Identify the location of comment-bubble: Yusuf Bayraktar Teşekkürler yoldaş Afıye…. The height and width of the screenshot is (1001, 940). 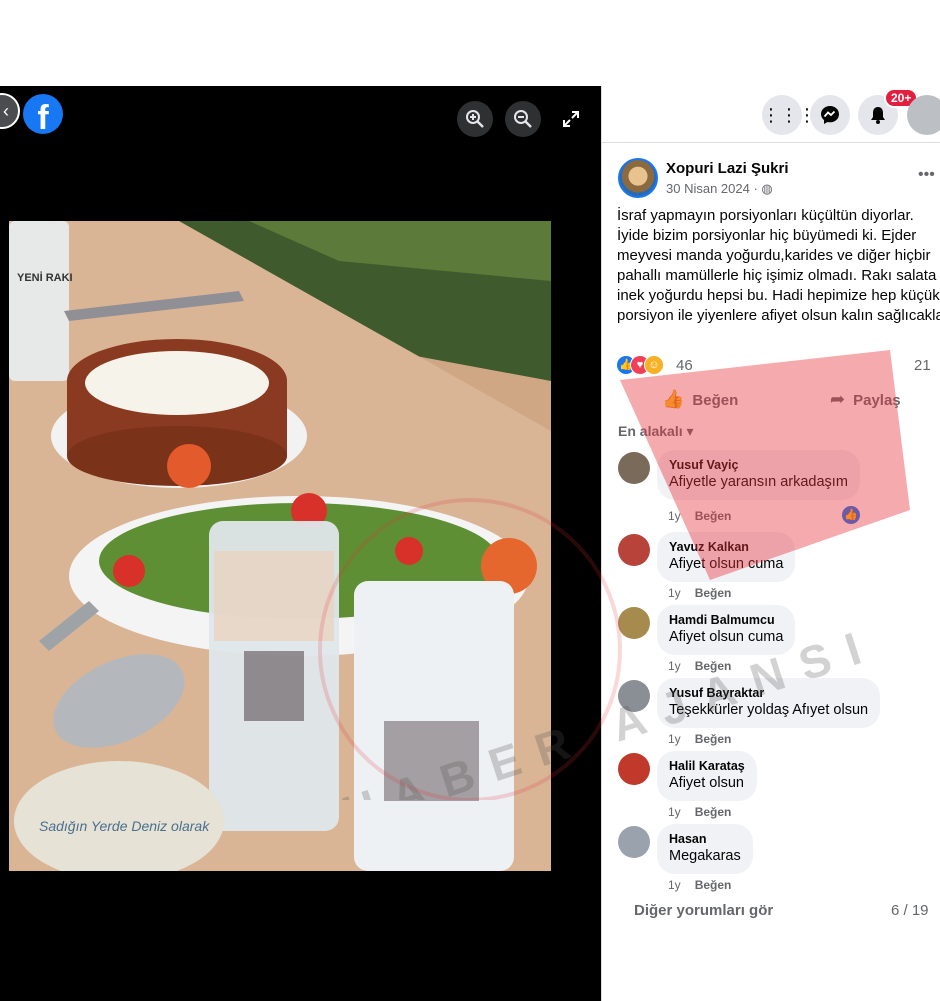
(769, 703).